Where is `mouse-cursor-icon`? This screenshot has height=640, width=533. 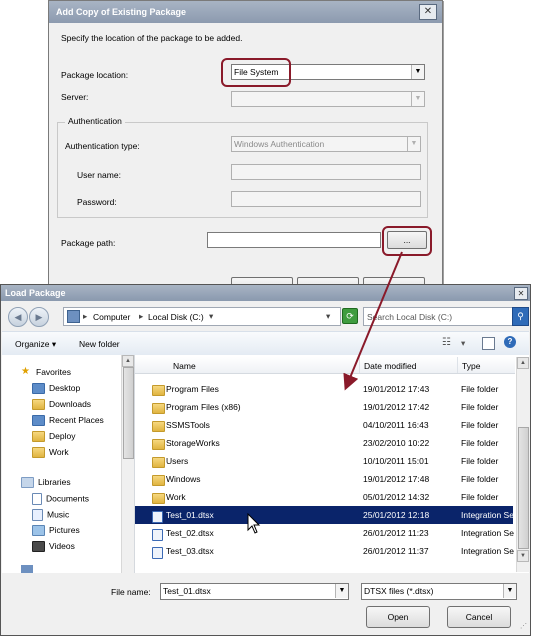
mouse-cursor-icon is located at coordinates (254, 523).